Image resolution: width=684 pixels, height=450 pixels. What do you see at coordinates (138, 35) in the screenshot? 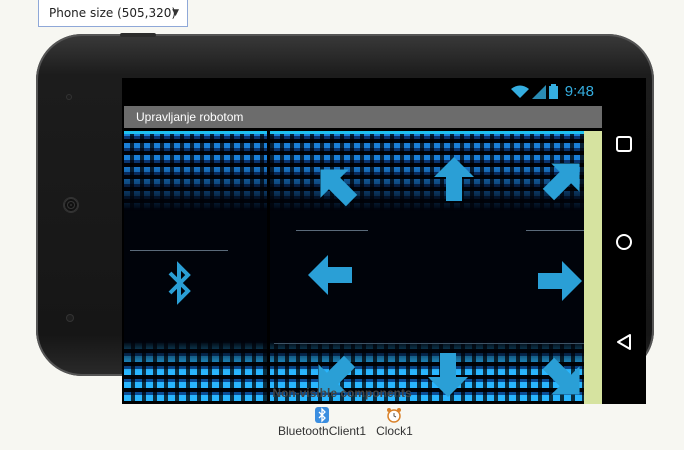
I see `phone-button-top` at bounding box center [138, 35].